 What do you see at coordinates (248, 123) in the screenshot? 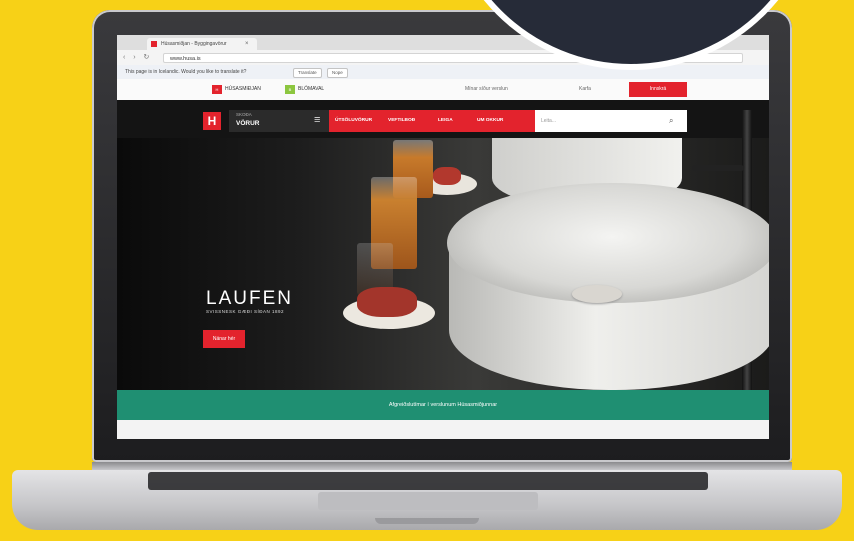
I see `products-menu-label: VÖRUR` at bounding box center [248, 123].